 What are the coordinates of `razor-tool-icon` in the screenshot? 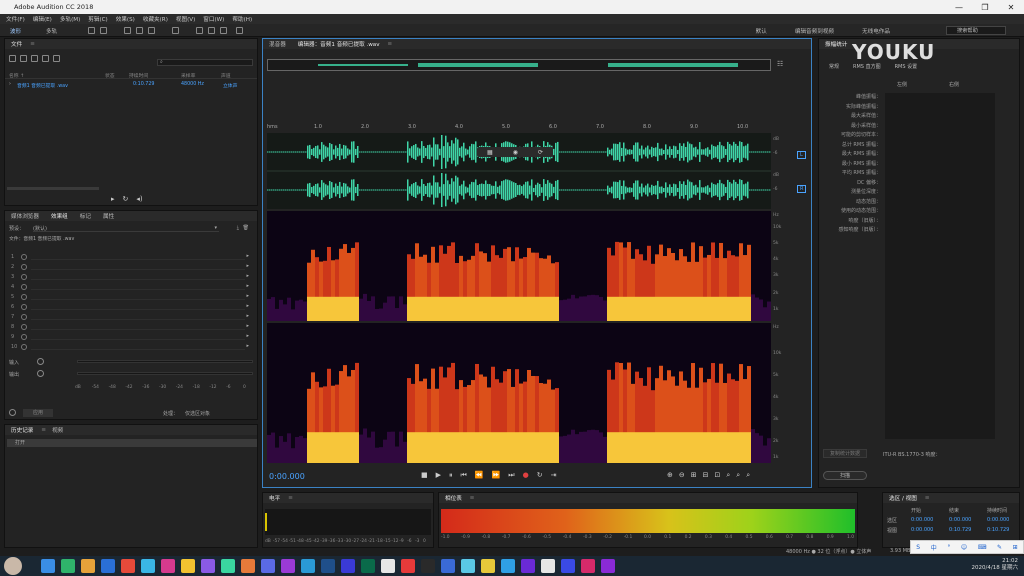 It's located at (139, 30).